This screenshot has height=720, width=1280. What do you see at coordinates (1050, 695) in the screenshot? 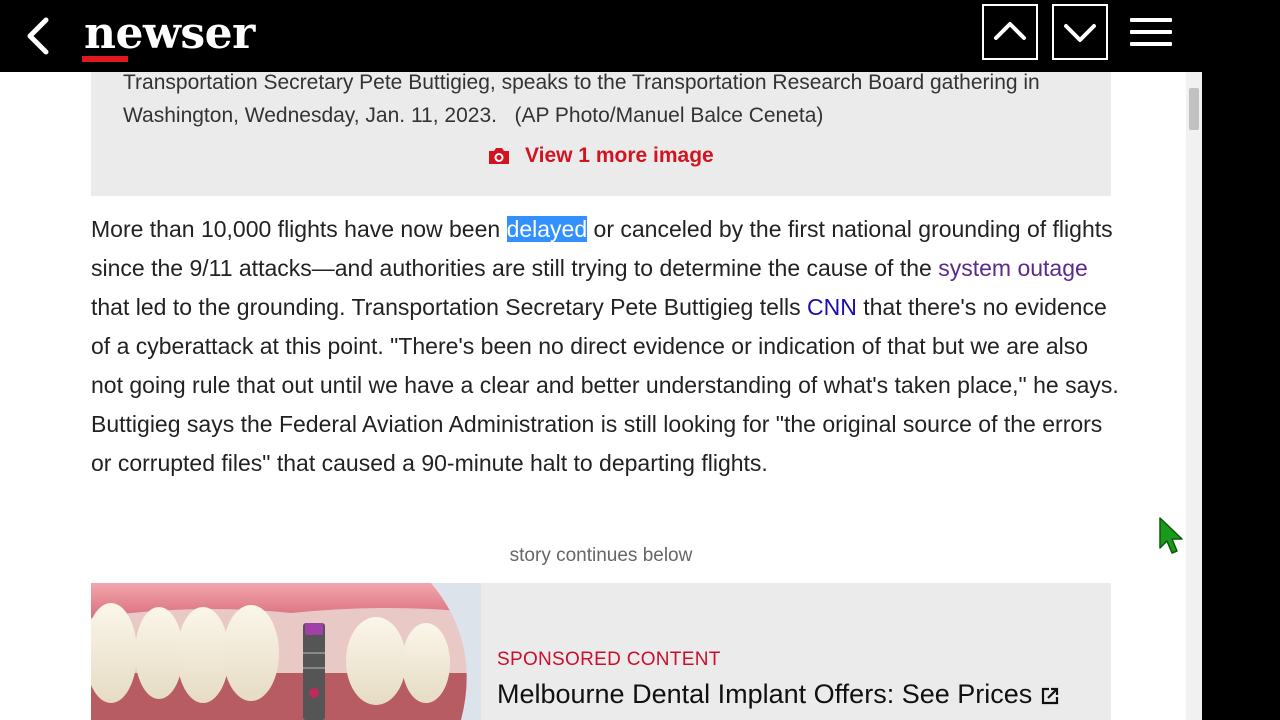
I see `external-link-icon` at bounding box center [1050, 695].